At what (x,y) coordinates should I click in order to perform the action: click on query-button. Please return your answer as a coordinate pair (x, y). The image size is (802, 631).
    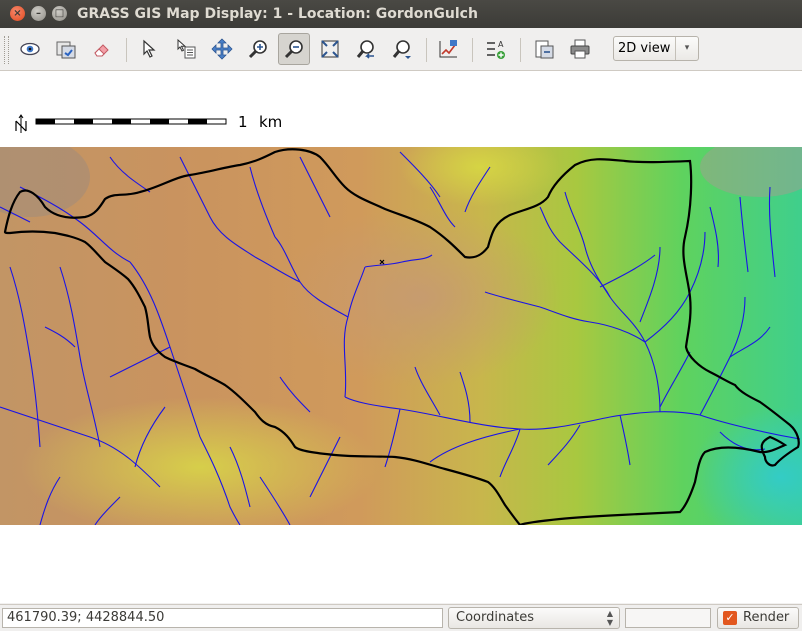
    Looking at the image, I should click on (186, 49).